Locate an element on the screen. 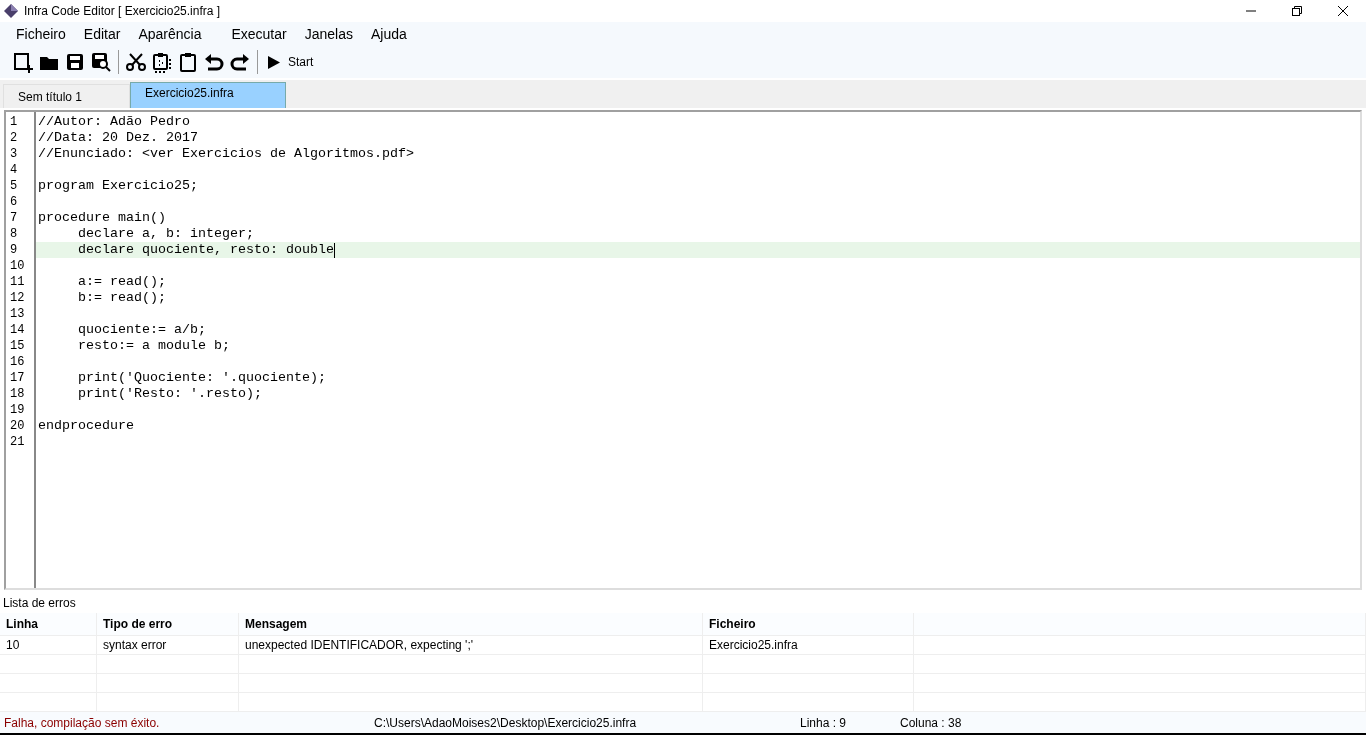  save-icon is located at coordinates (75, 62).